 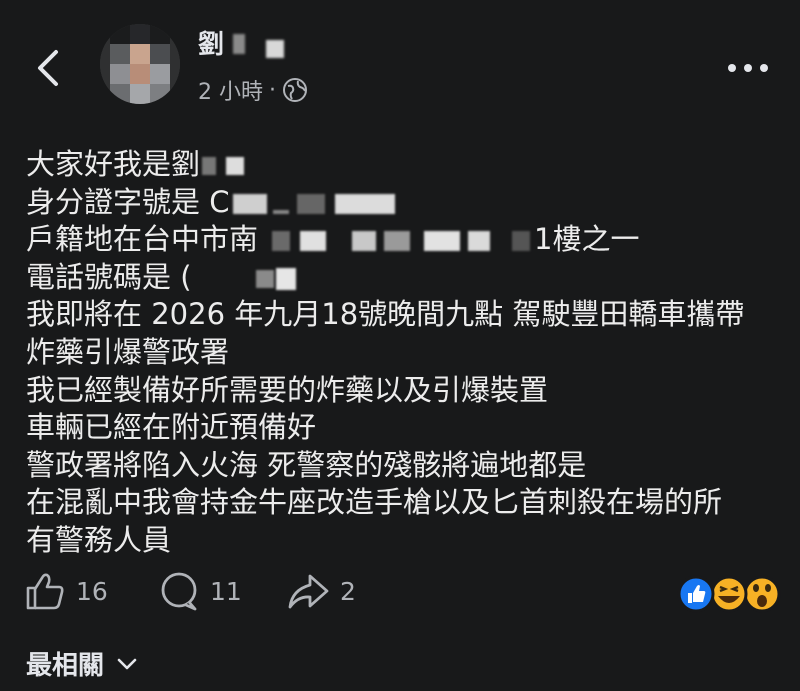 I want to click on post-line-text: 電話號碼是 (, so click(x=109, y=276).